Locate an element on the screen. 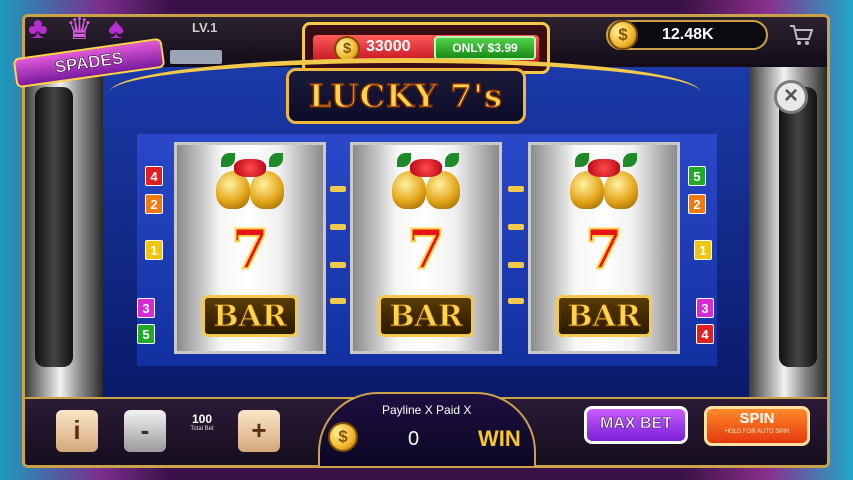  xp-progress-bar is located at coordinates (196, 57).